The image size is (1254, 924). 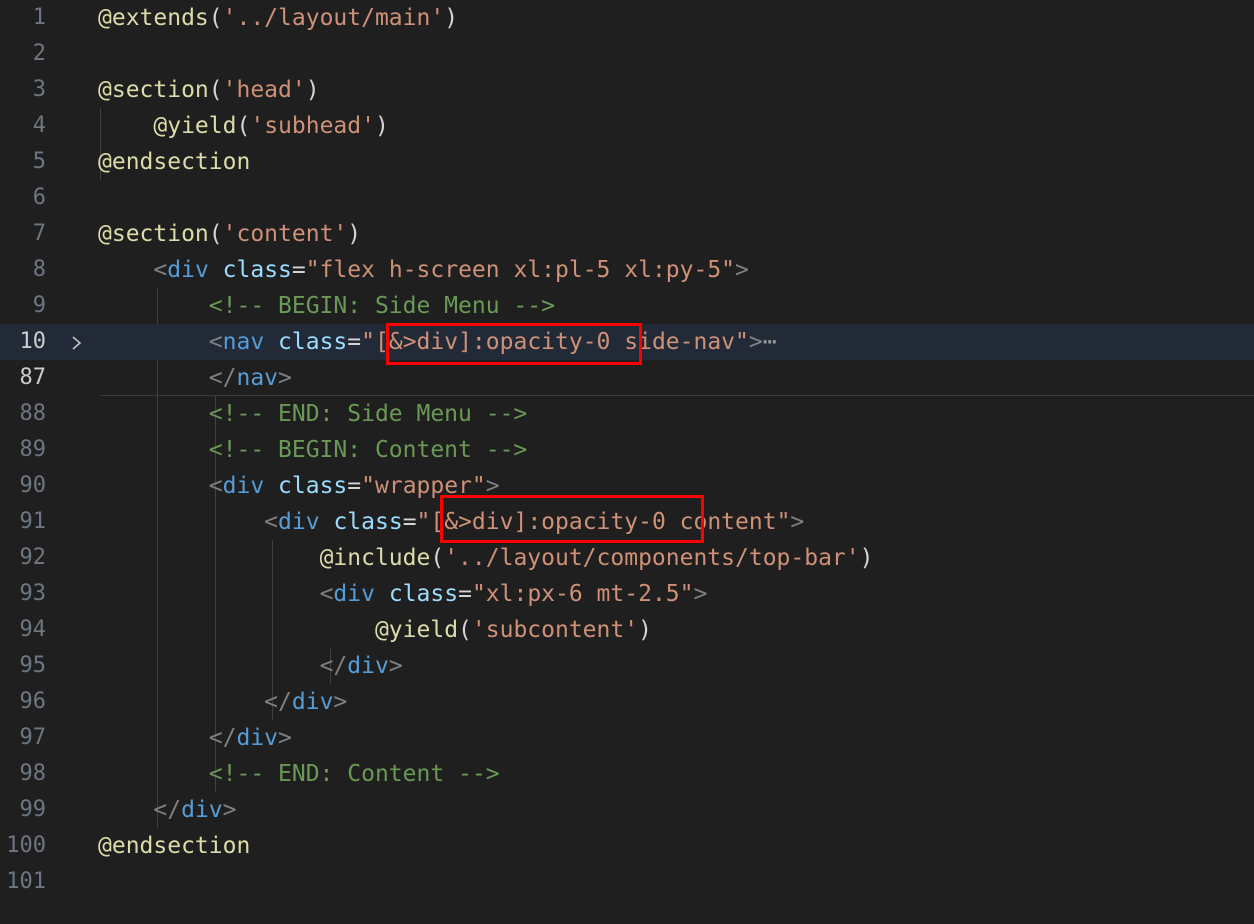 I want to click on code-line: 94 @yield('subcontent'), so click(x=627, y=630).